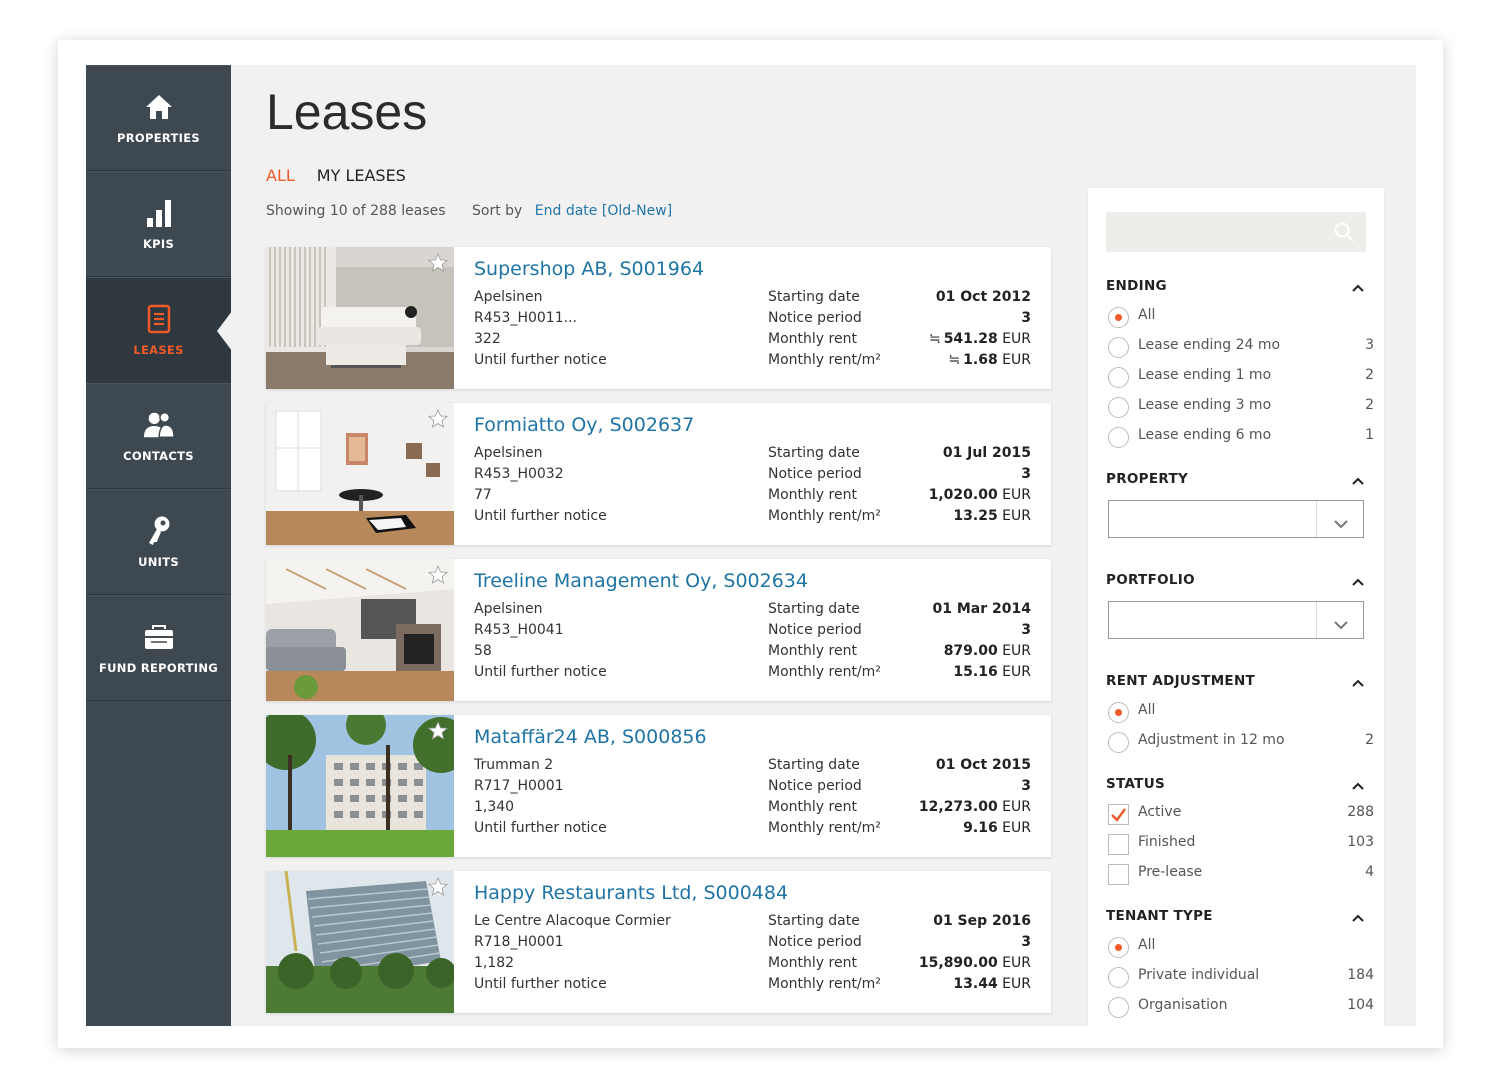 The image size is (1502, 1086). Describe the element at coordinates (1241, 347) in the screenshot. I see `filter-radio-option: Lease ending 24 mo 3` at that location.